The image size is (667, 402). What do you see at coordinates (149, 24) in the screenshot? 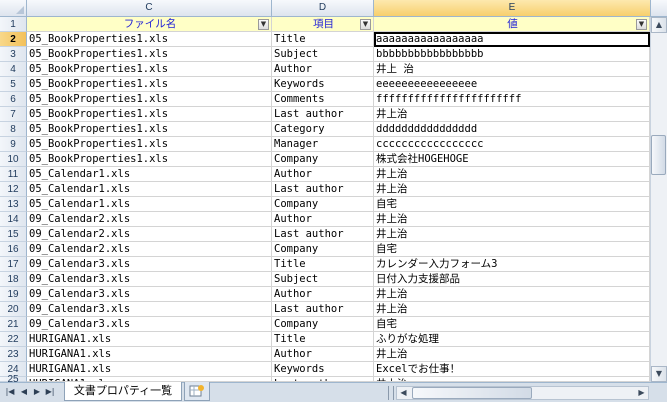
I see `header-cell-filename: ファイル名` at bounding box center [149, 24].